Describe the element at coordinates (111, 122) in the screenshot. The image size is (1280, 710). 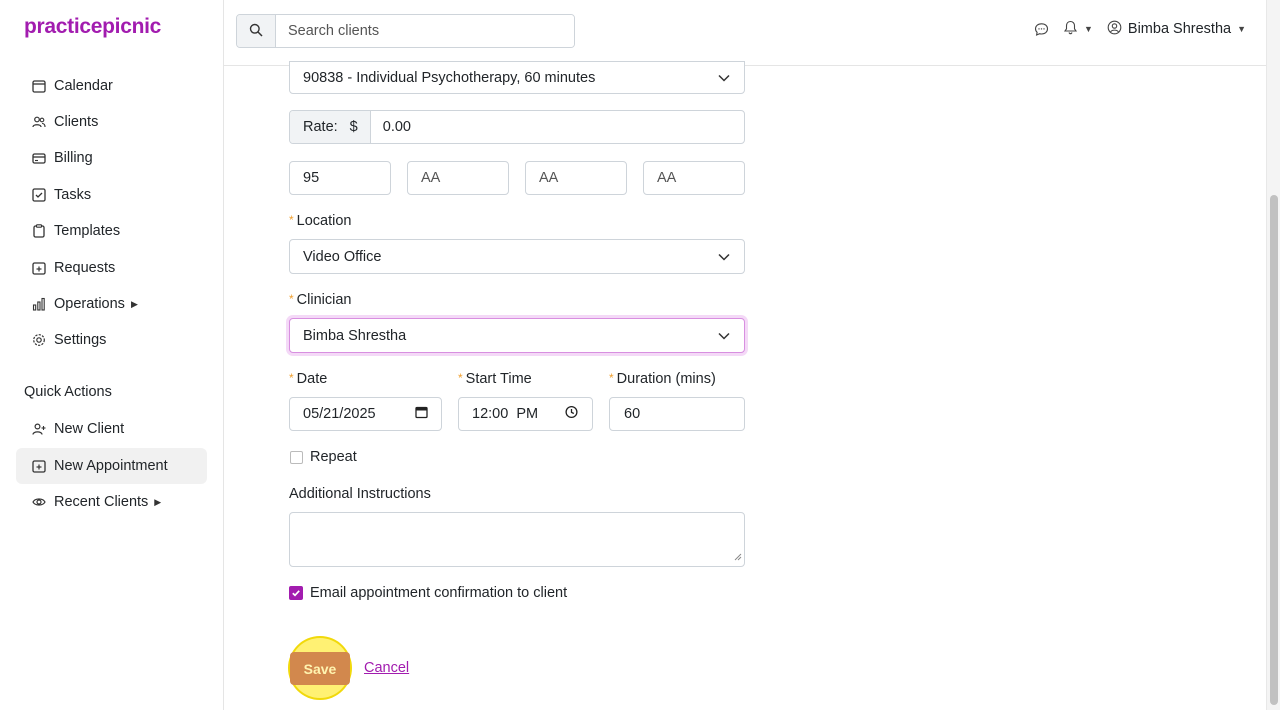
I see `sidebar-item-clients: Clients` at that location.